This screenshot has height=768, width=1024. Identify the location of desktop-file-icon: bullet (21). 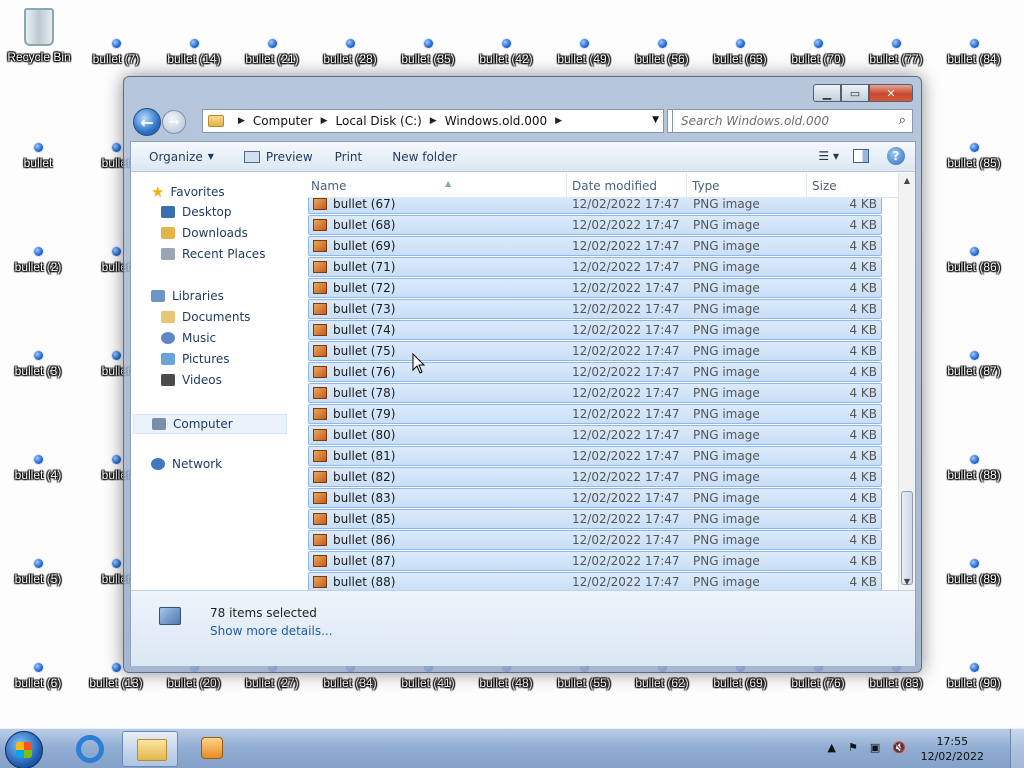
(272, 52).